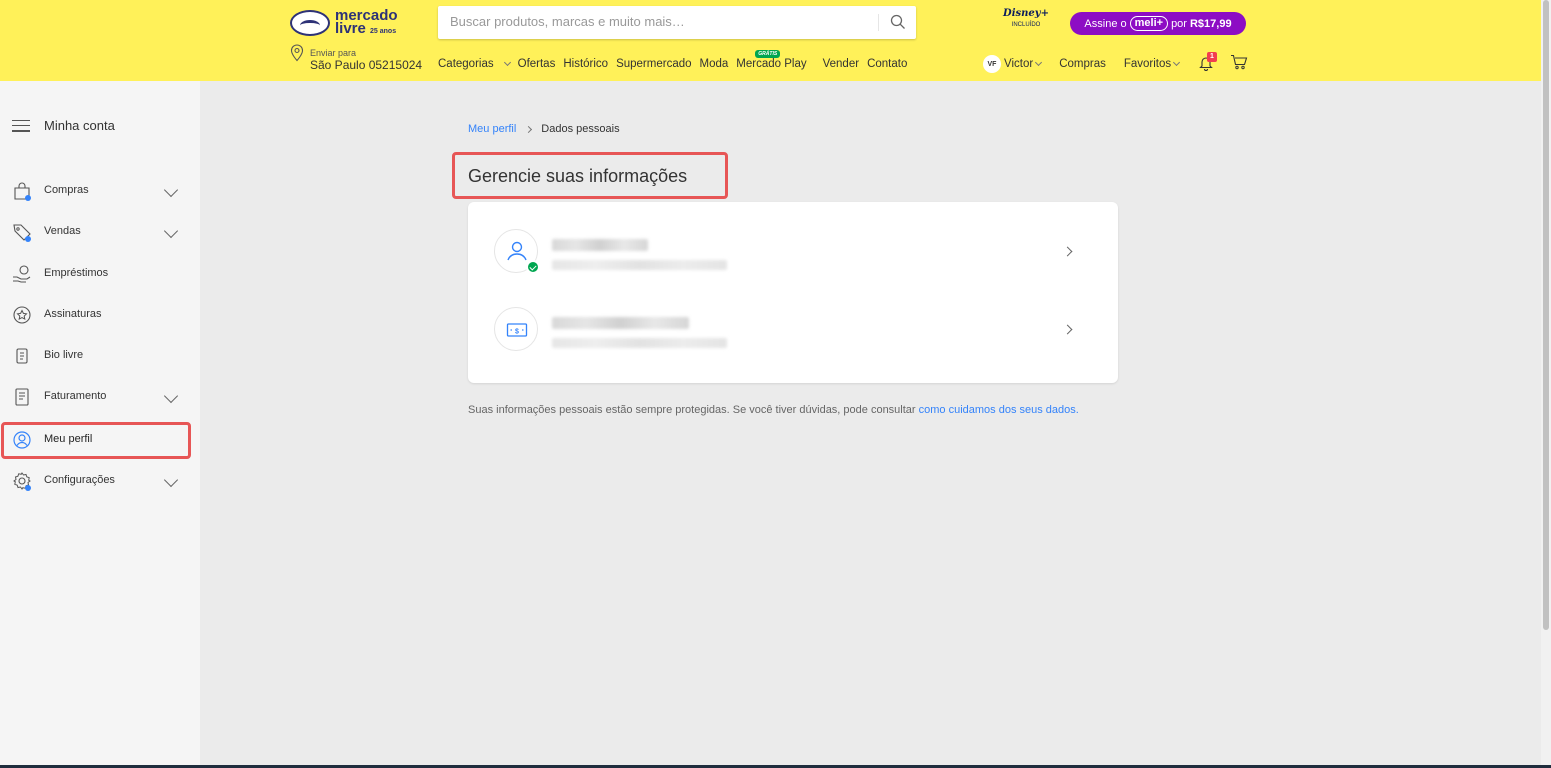 Image resolution: width=1551 pixels, height=768 pixels. What do you see at coordinates (1149, 23) in the screenshot?
I see `meli-plus-logo: meli+` at bounding box center [1149, 23].